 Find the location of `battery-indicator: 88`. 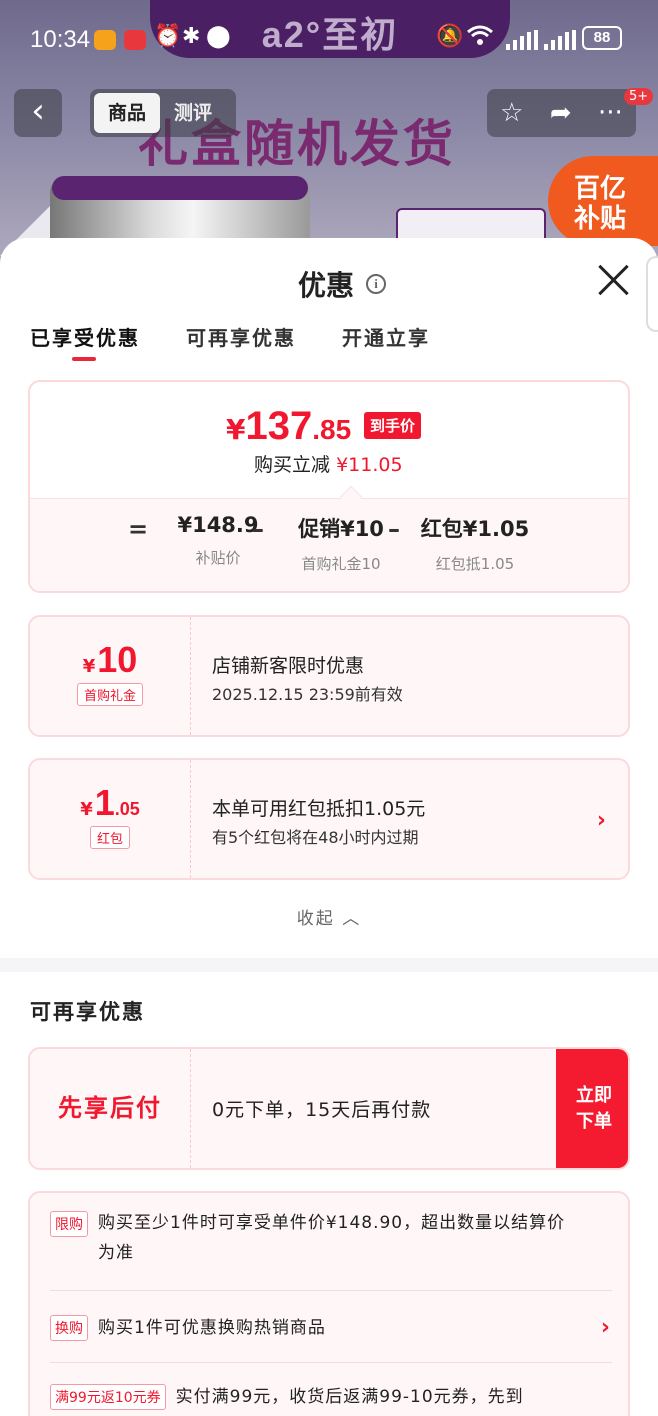

battery-indicator: 88 is located at coordinates (602, 38).